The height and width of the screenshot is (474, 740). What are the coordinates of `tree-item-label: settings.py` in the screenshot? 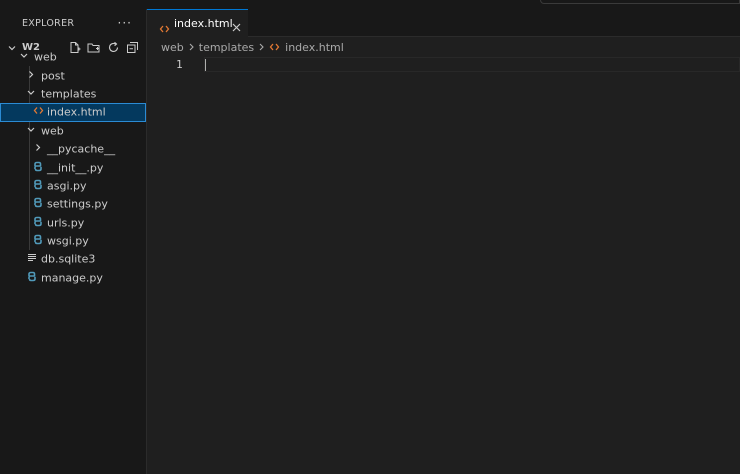 It's located at (77, 204).